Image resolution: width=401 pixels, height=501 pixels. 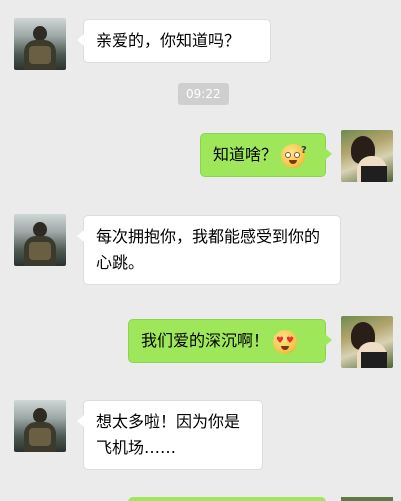 I want to click on message-bubble-outgoing: 知道啥？?, so click(x=266, y=155).